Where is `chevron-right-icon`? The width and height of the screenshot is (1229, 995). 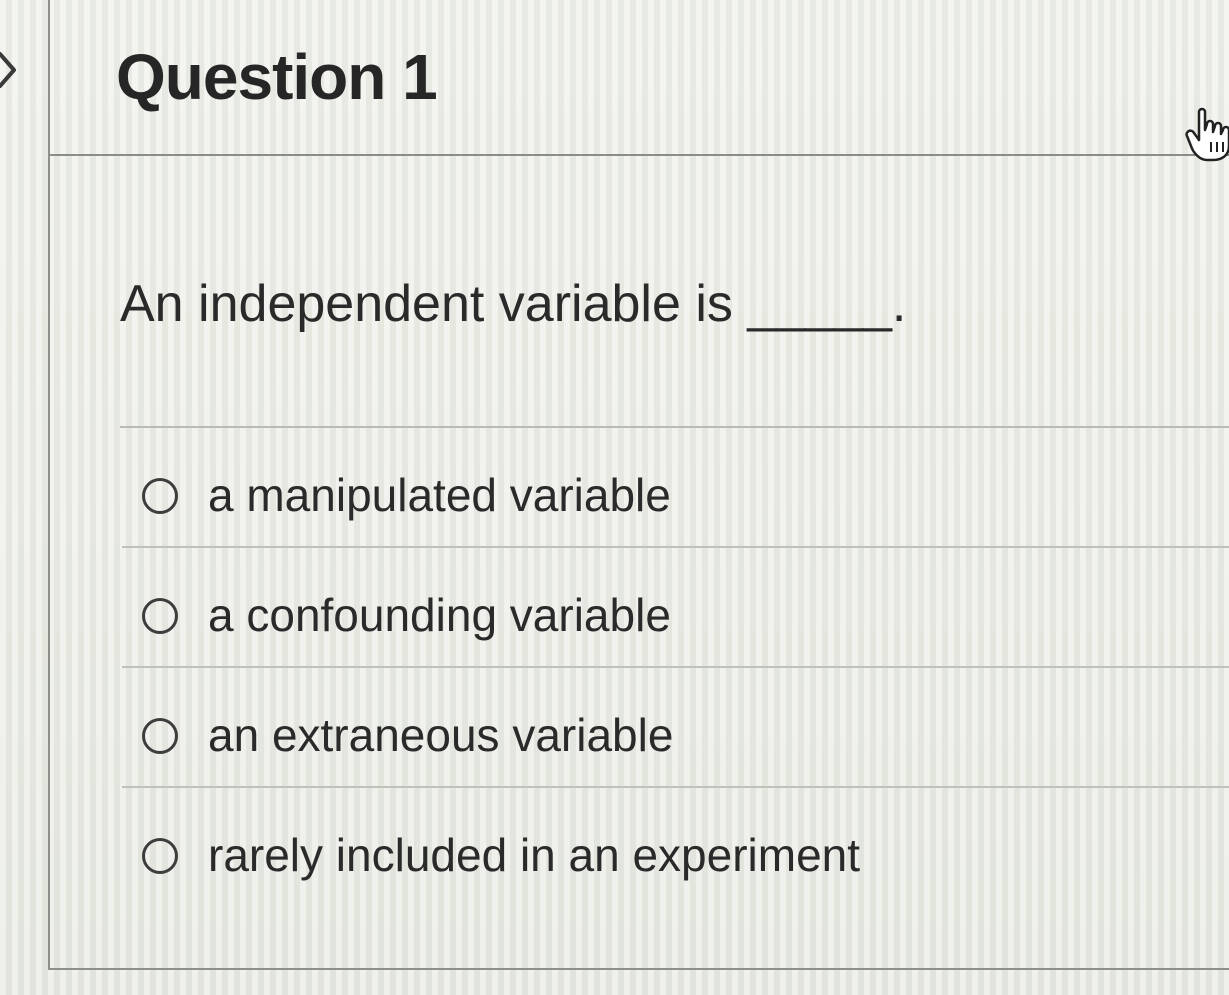 chevron-right-icon is located at coordinates (11, 70).